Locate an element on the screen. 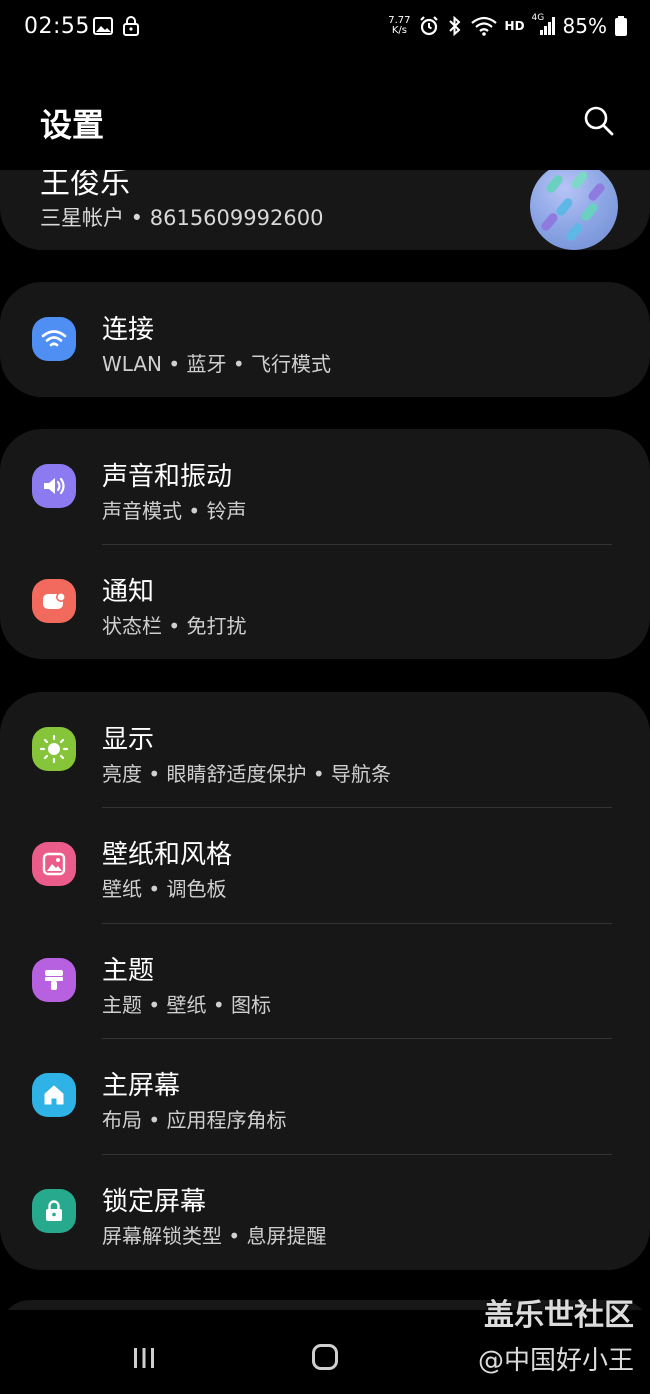  settings-item-connections: 连接 WLAN • 蓝牙 • 飞行模式 is located at coordinates (325, 339).